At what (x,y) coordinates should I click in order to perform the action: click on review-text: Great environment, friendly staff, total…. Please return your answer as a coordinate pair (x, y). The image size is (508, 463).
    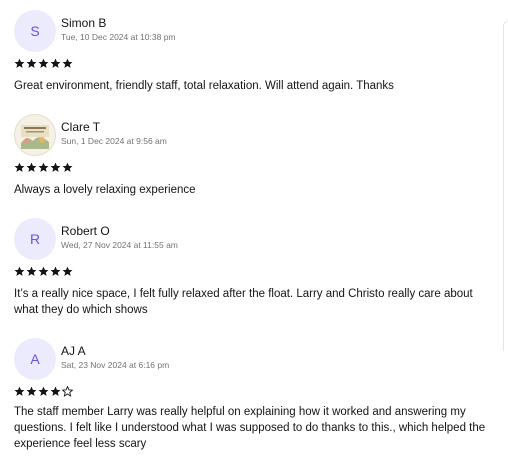
    Looking at the image, I should click on (204, 86).